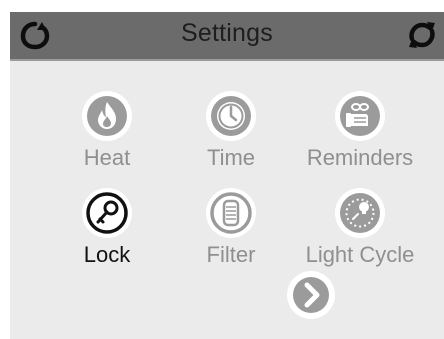 This screenshot has height=339, width=444. What do you see at coordinates (360, 157) in the screenshot?
I see `tile-label-reminders: Reminders` at bounding box center [360, 157].